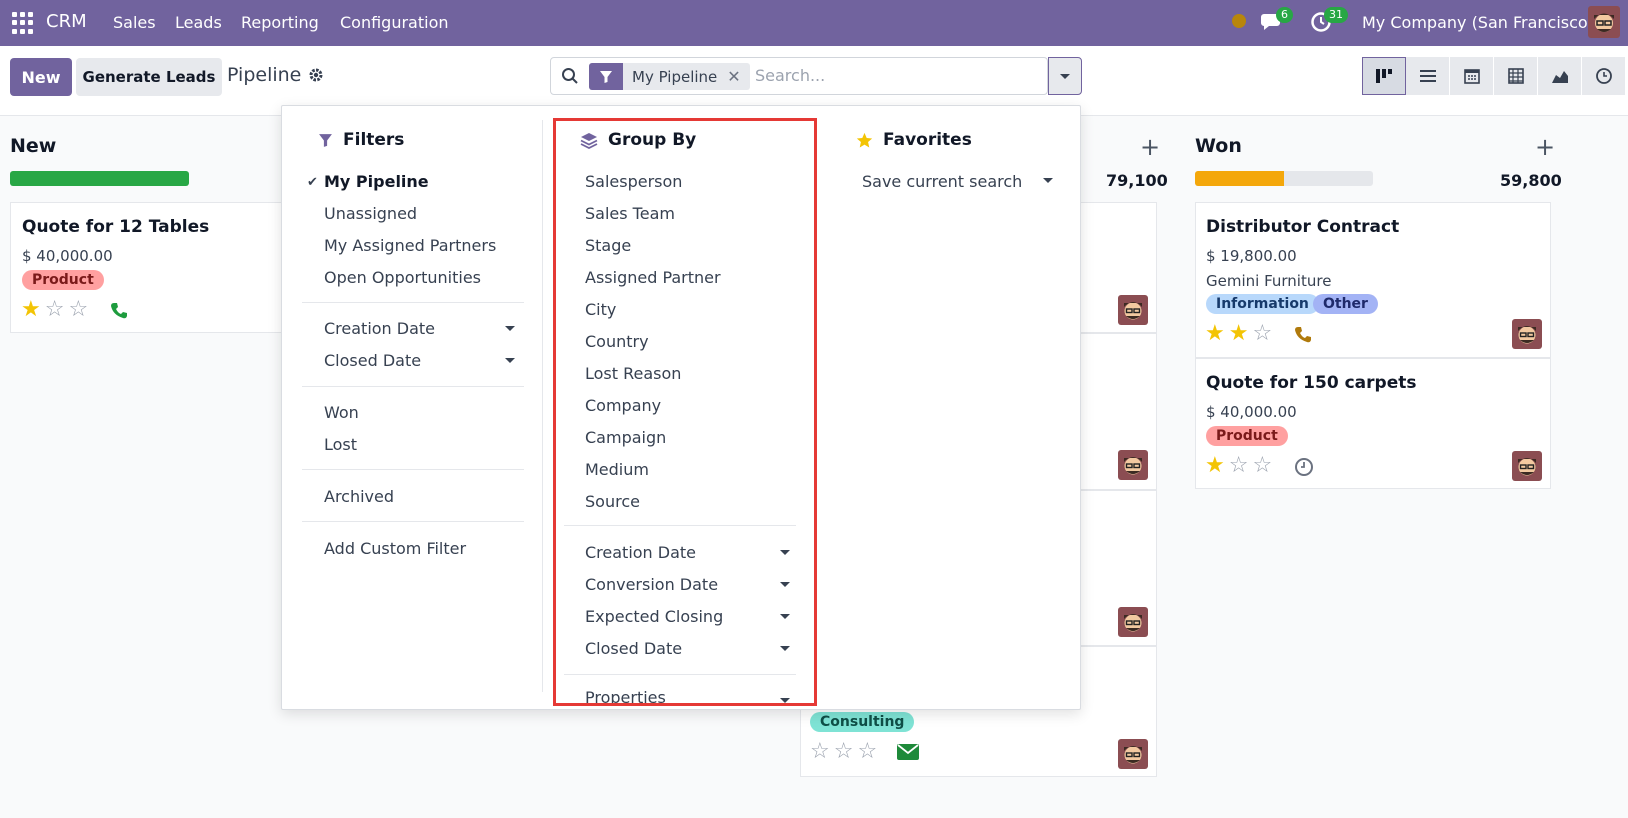 This screenshot has height=818, width=1628. I want to click on groupby-company: Company, so click(623, 405).